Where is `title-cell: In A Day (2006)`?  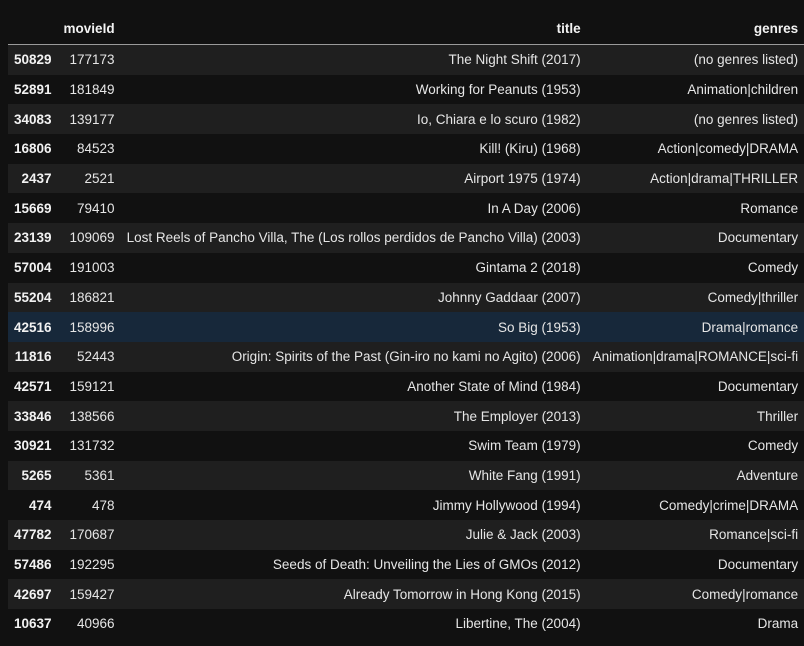
title-cell: In A Day (2006) is located at coordinates (534, 208).